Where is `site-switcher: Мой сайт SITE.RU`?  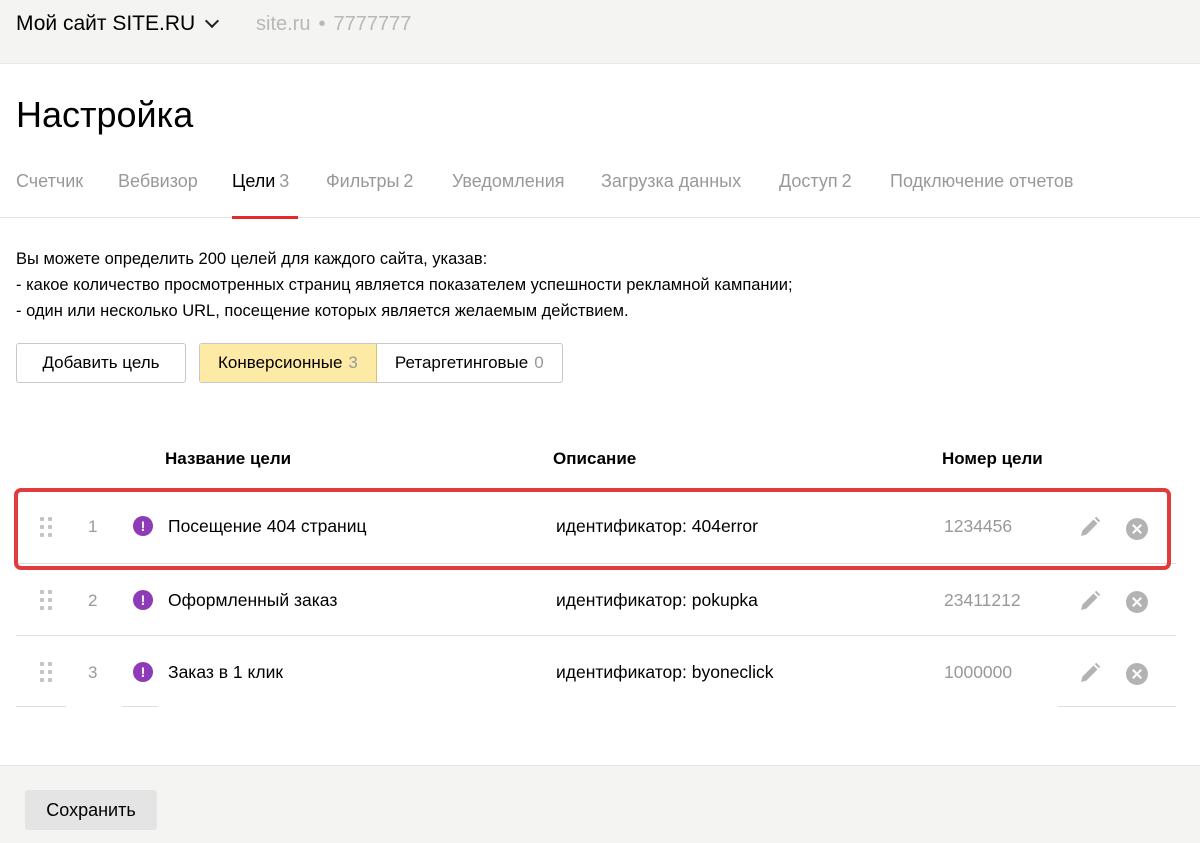
site-switcher: Мой сайт SITE.RU is located at coordinates (118, 24).